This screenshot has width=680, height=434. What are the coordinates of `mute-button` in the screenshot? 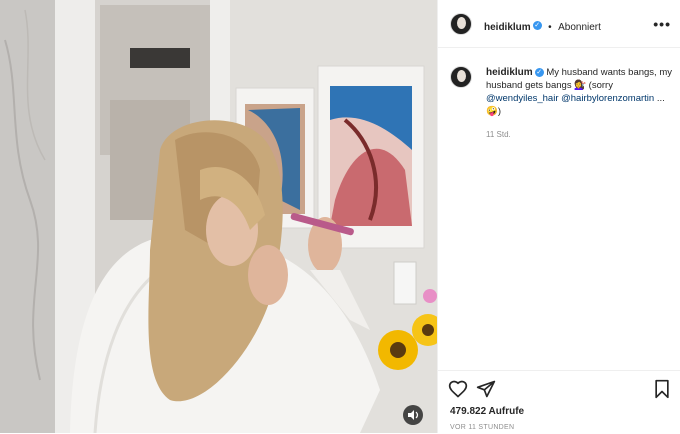 It's located at (413, 415).